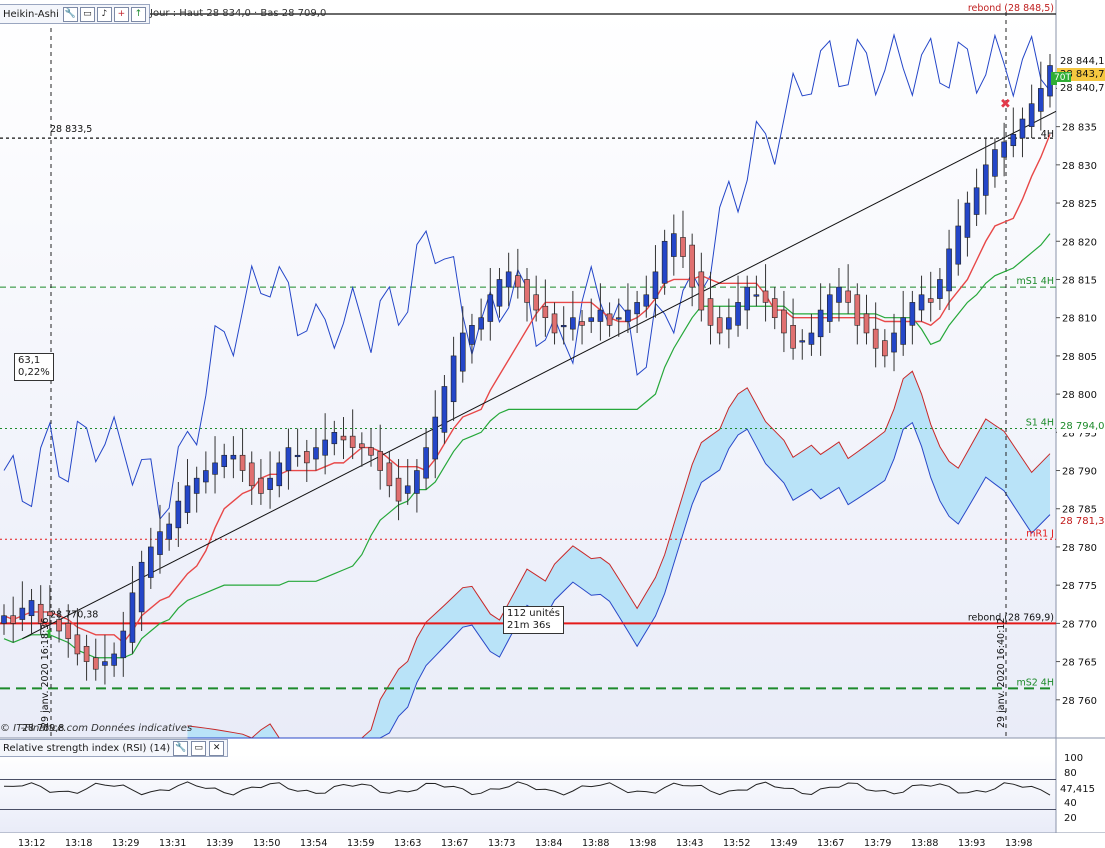 The width and height of the screenshot is (1105, 848). Describe the element at coordinates (138, 14) in the screenshot. I see `arrow-up-icon: ↑` at that location.